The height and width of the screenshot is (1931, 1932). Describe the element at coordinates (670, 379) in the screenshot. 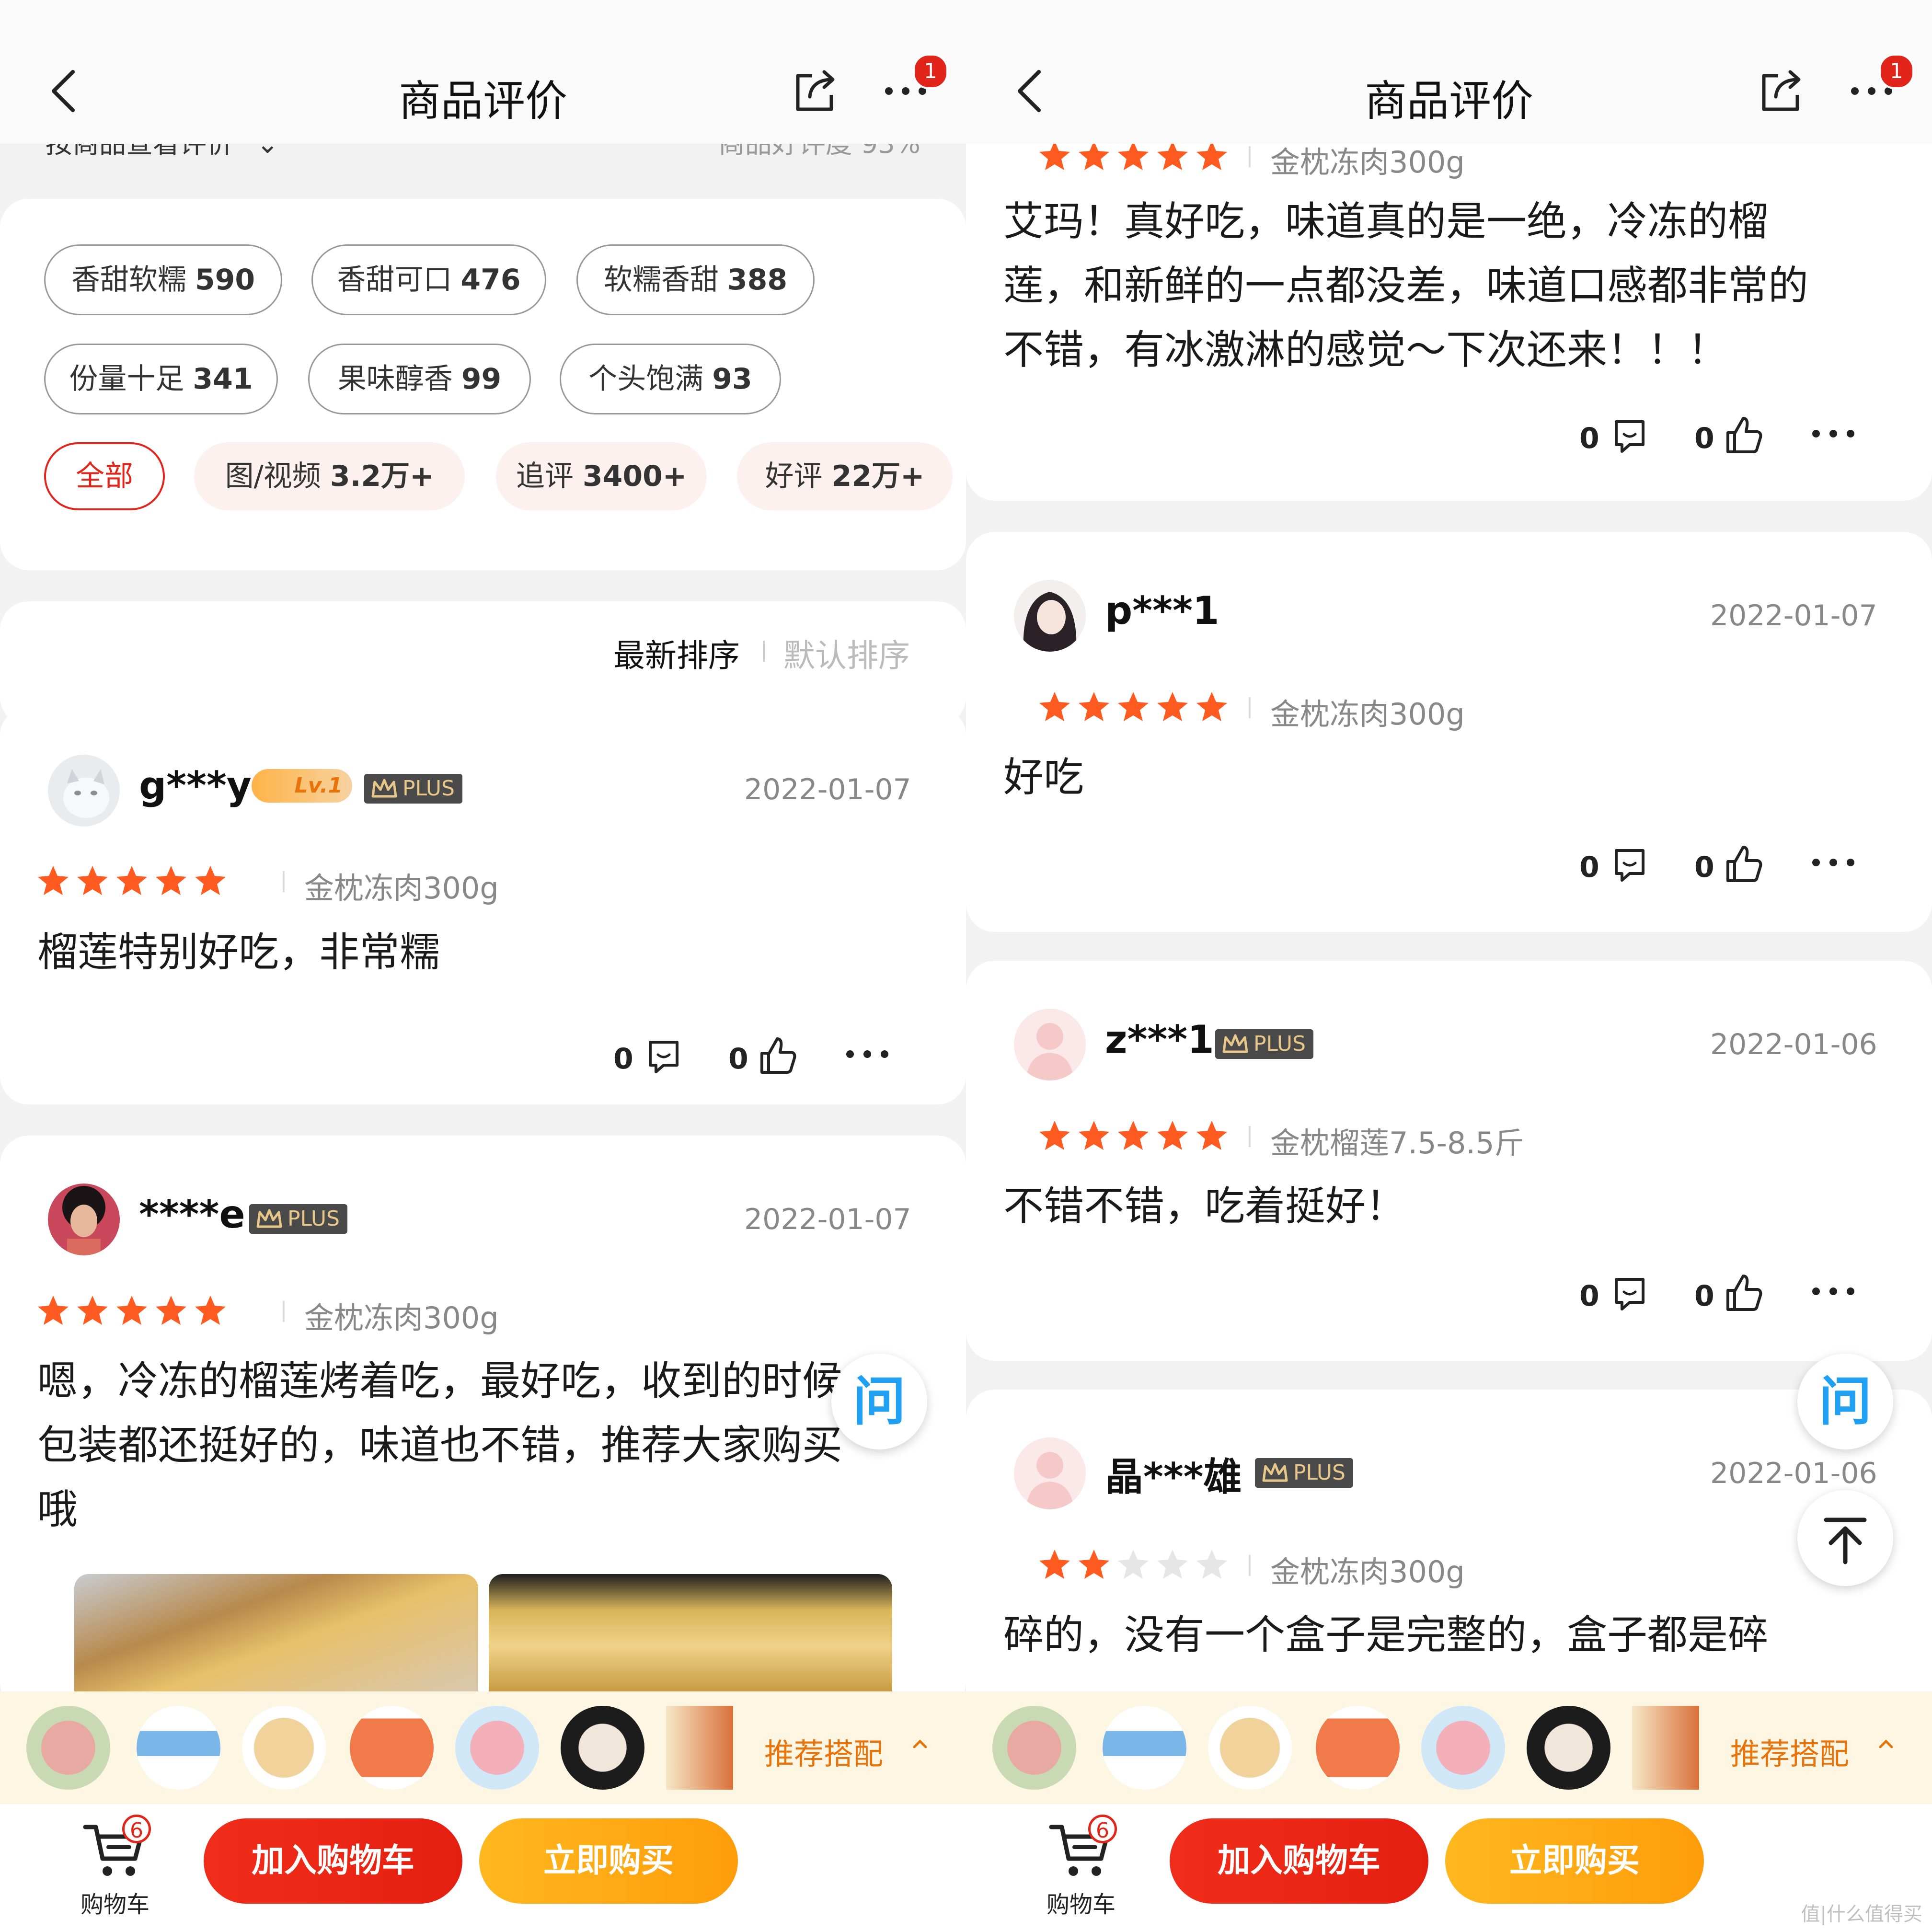

I see `tag-chip: 个头饱满 93` at that location.